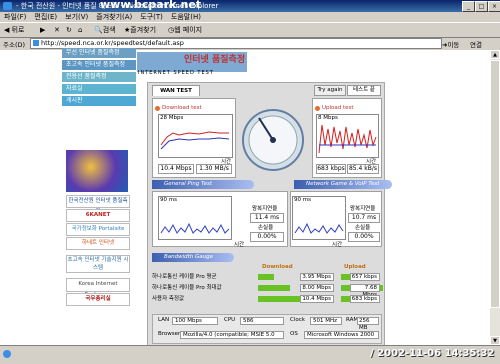 The width and height of the screenshot is (500, 364). I want to click on logo-nca: 한국전산원 인터넷 품질측정, so click(98, 205).